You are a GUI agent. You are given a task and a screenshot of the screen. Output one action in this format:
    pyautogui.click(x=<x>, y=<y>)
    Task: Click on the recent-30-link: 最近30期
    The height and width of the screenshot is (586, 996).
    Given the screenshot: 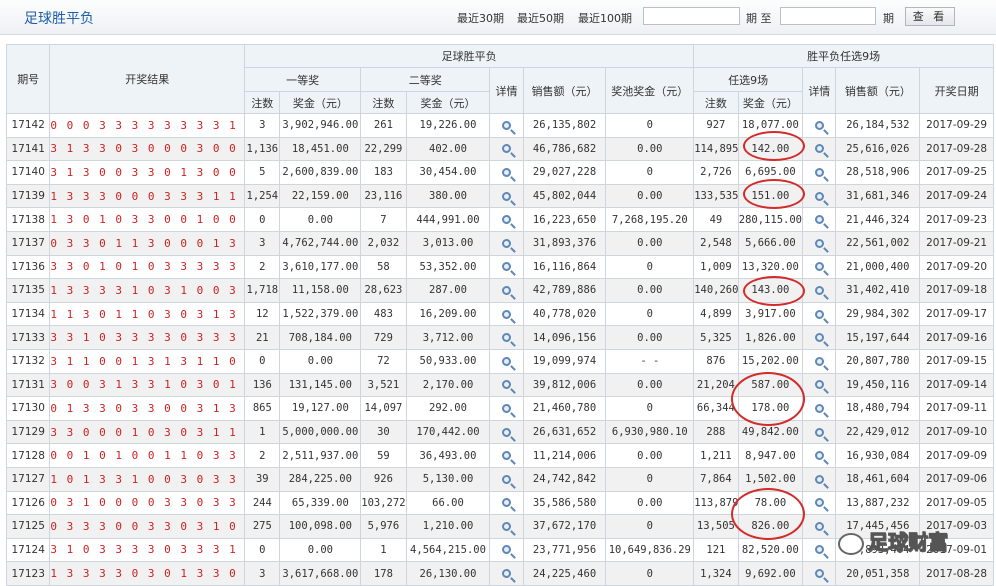 What is the action you would take?
    pyautogui.click(x=480, y=18)
    